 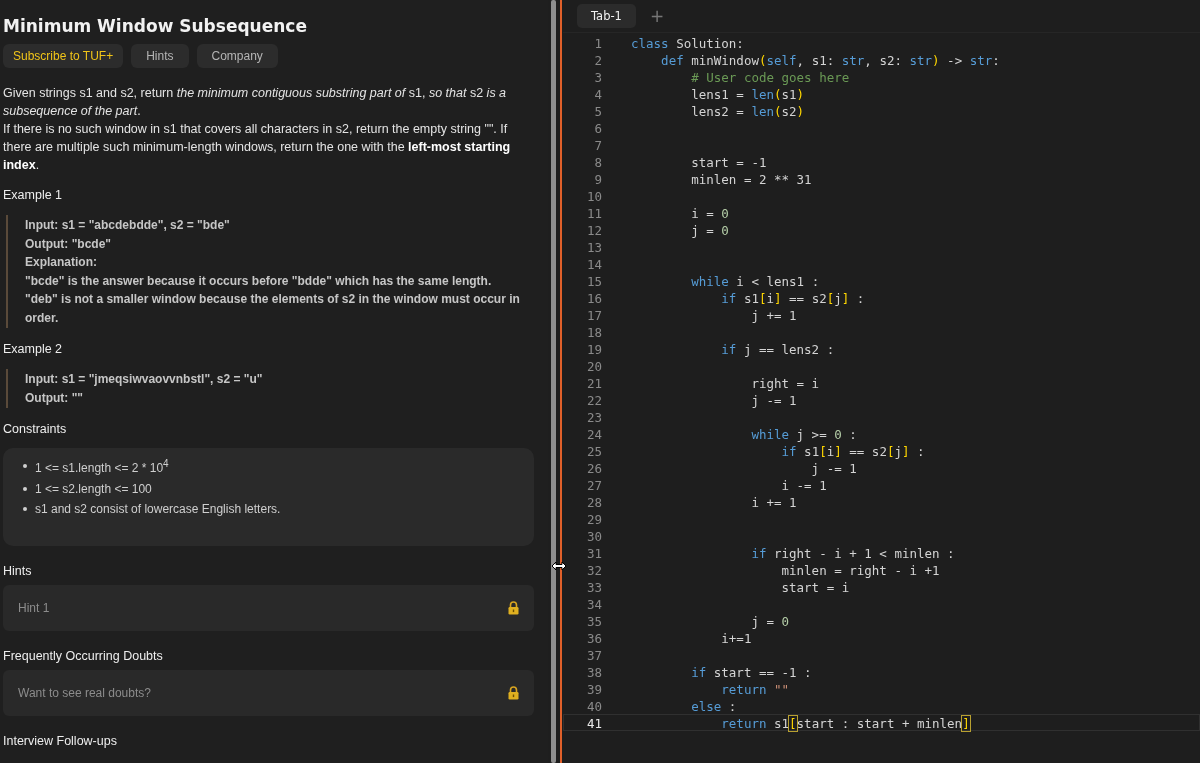 I want to click on section-heading: Frequently Occurring Doubts, so click(x=83, y=656).